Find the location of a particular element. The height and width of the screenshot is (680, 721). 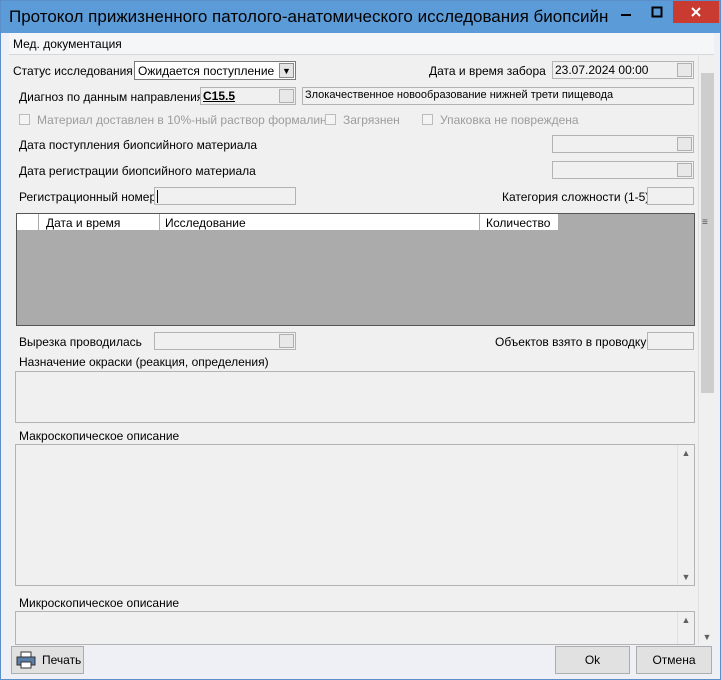

contaminated-checkbox is located at coordinates (330, 119).